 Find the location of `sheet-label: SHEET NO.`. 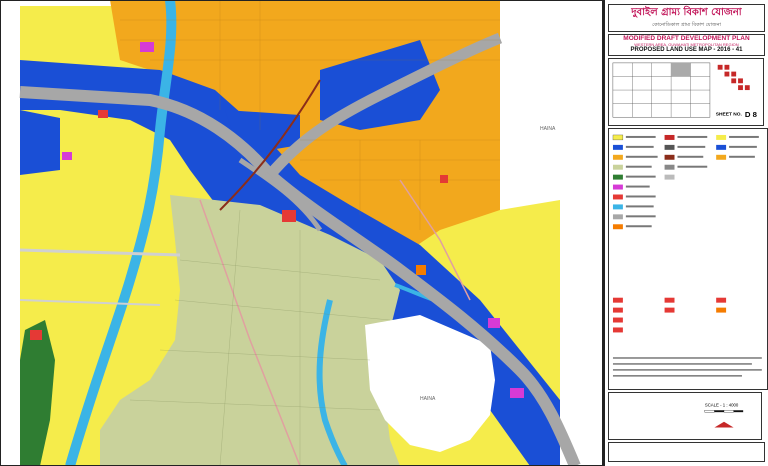

sheet-label: SHEET NO. is located at coordinates (729, 114).